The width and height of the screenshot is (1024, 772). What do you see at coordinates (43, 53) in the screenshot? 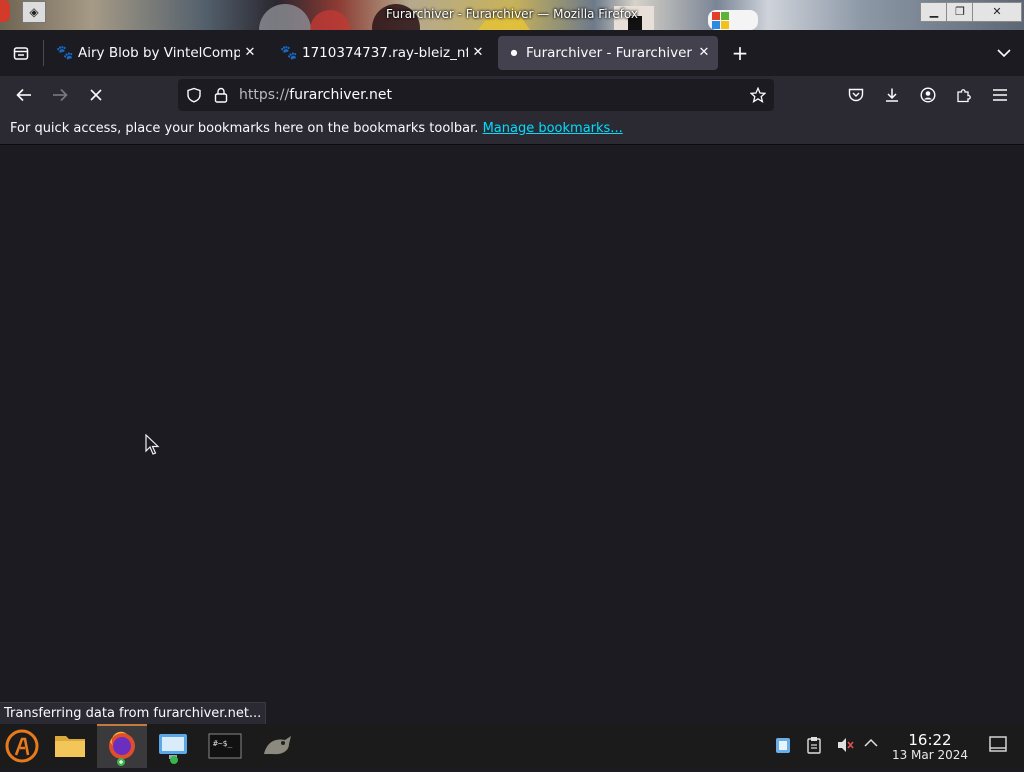
I see `tab-divider` at bounding box center [43, 53].